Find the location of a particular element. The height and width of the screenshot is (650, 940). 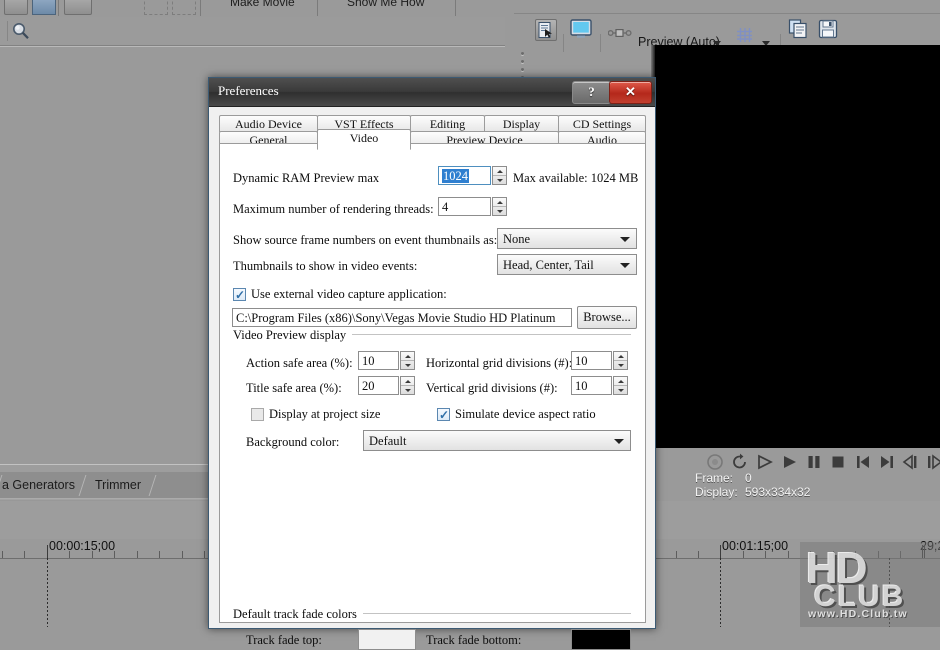

tab-video: Video is located at coordinates (364, 139).